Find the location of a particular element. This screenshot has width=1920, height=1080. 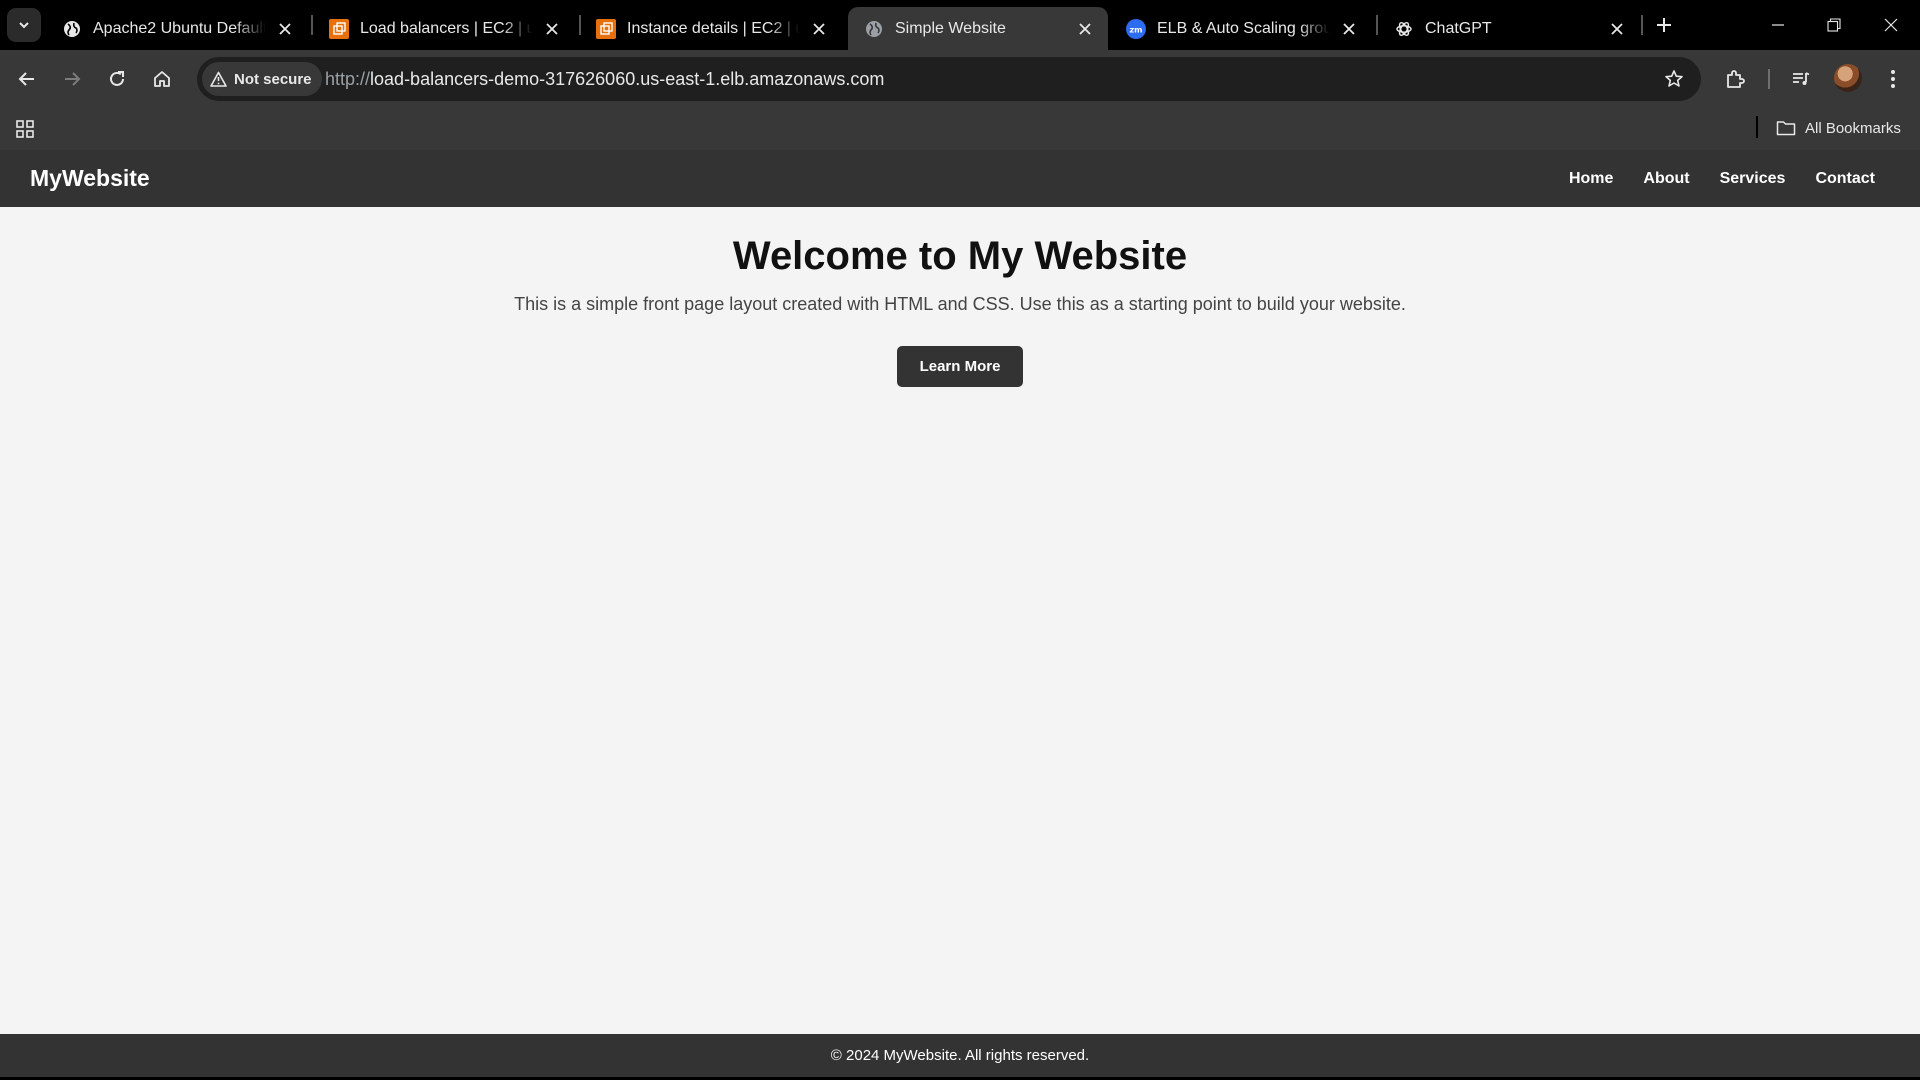

reload-icon is located at coordinates (117, 78).